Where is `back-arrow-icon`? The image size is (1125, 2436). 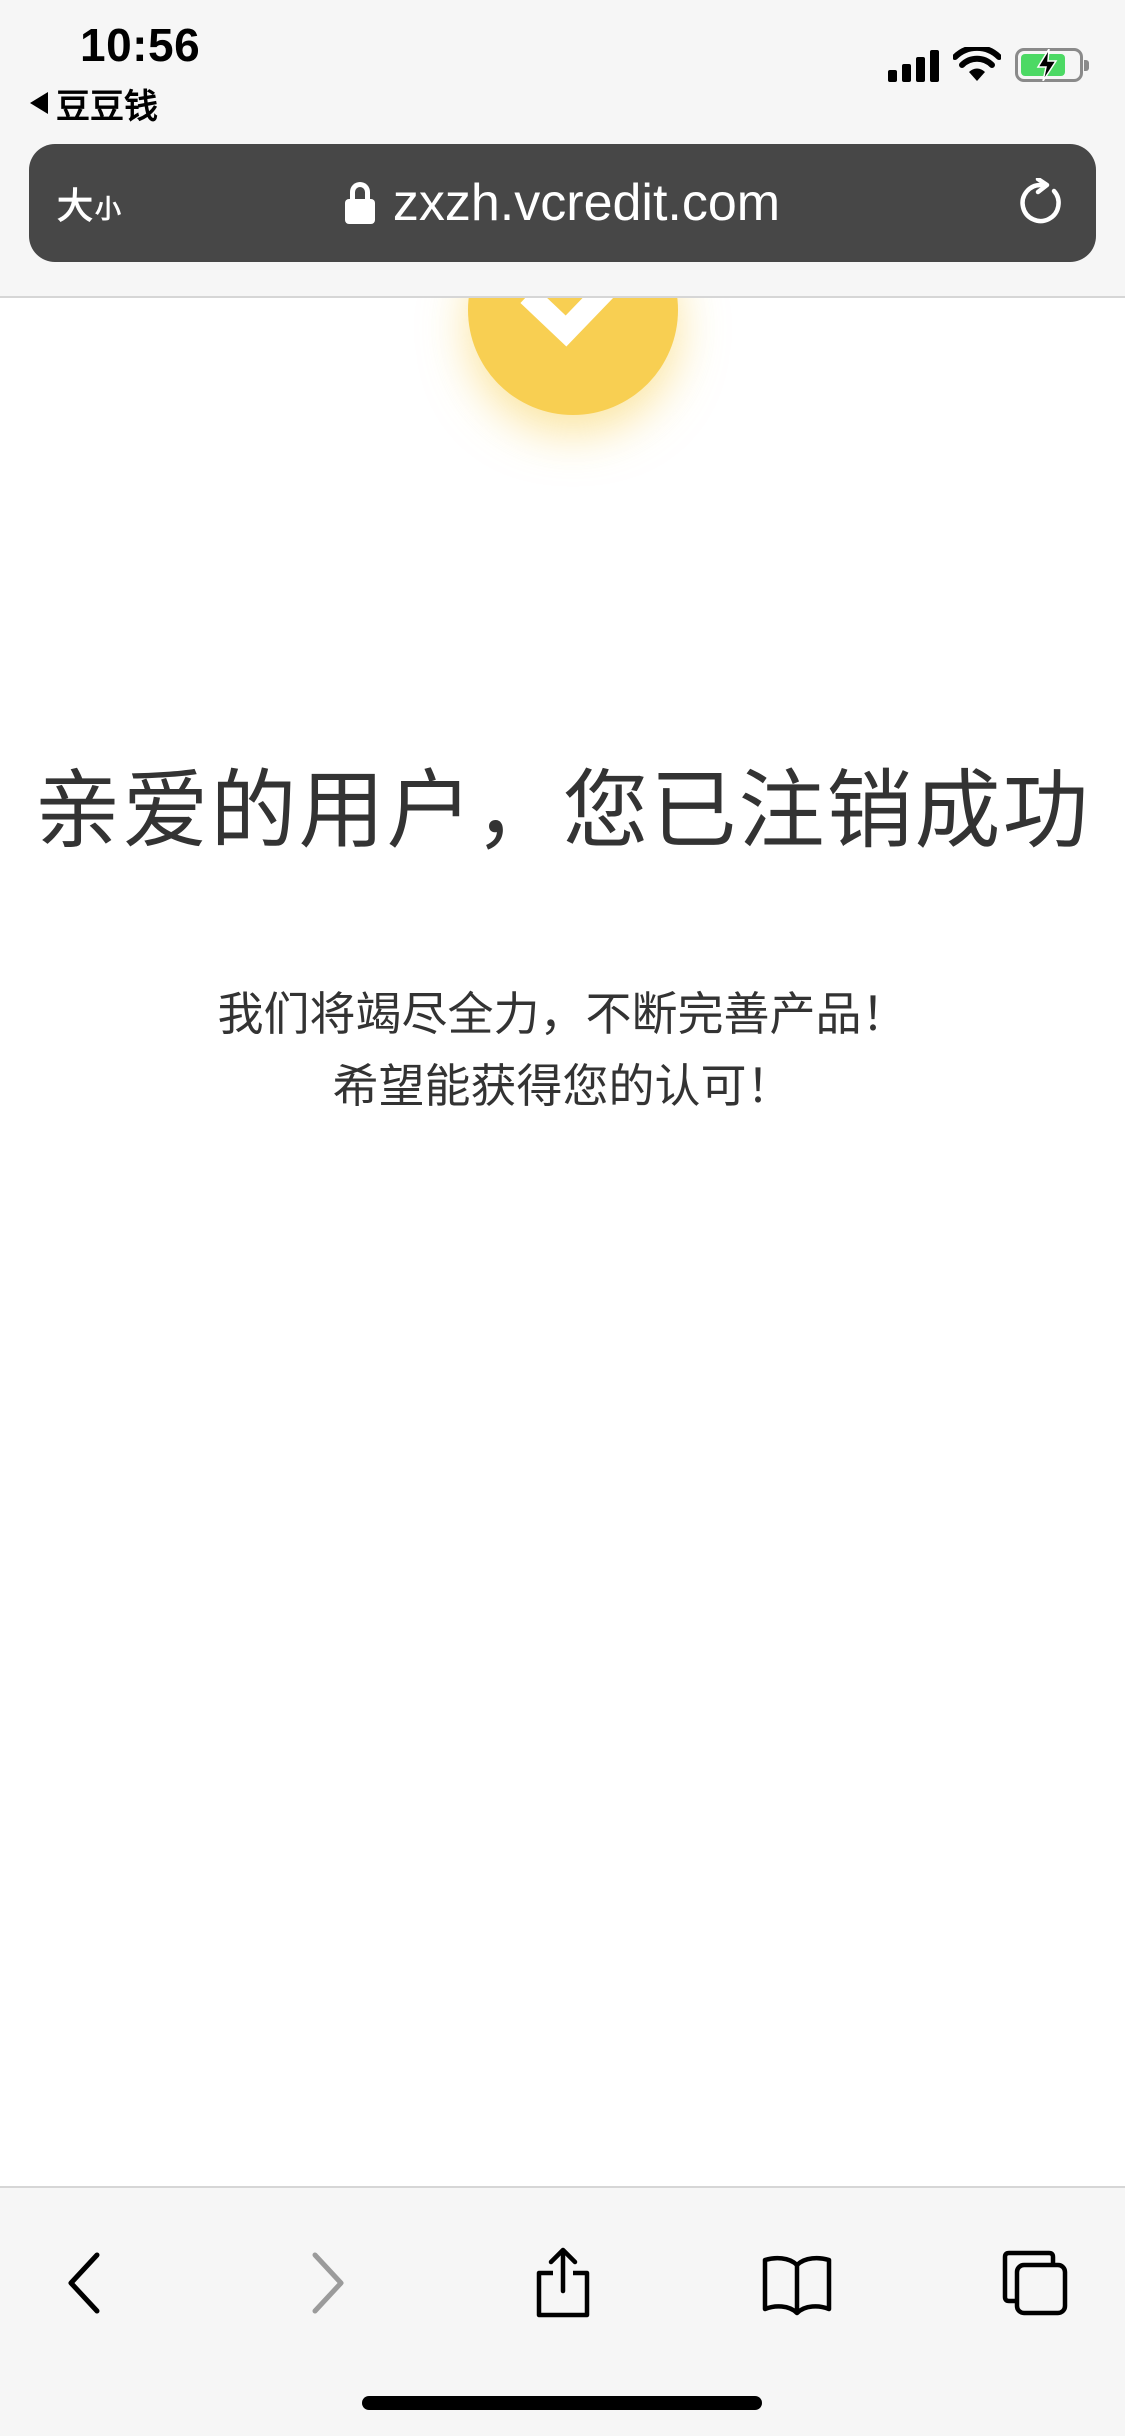
back-arrow-icon is located at coordinates (84, 2283).